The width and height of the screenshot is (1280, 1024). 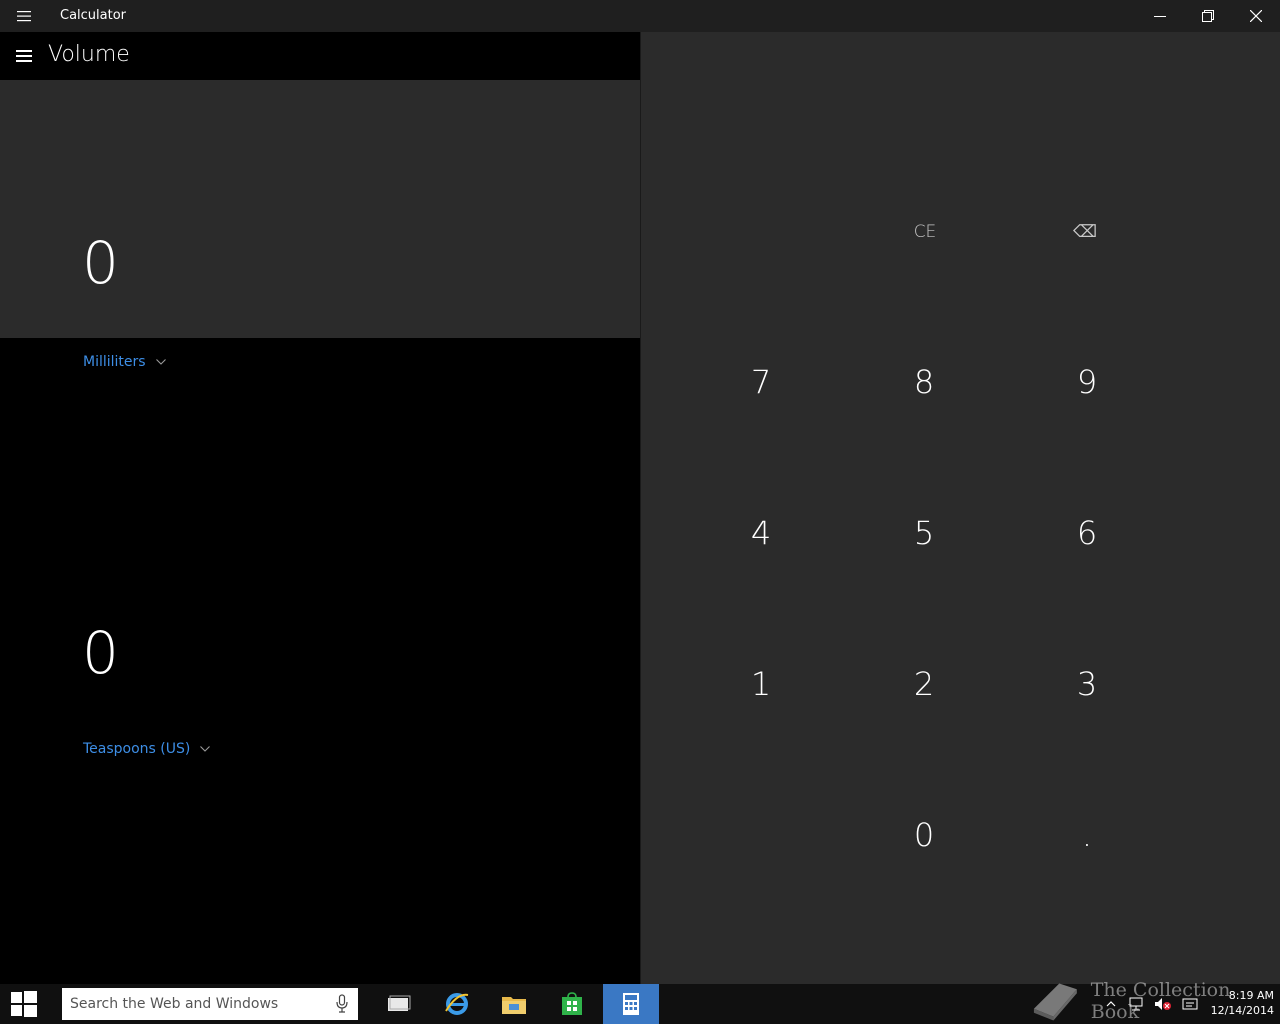 I want to click on minimize-button, so click(x=1160, y=16).